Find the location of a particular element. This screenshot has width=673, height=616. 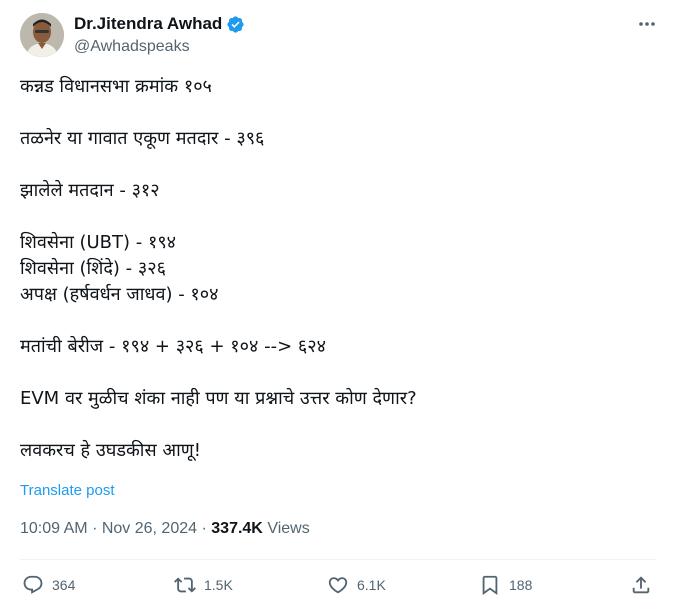

bookmark-count: 188 is located at coordinates (521, 585).